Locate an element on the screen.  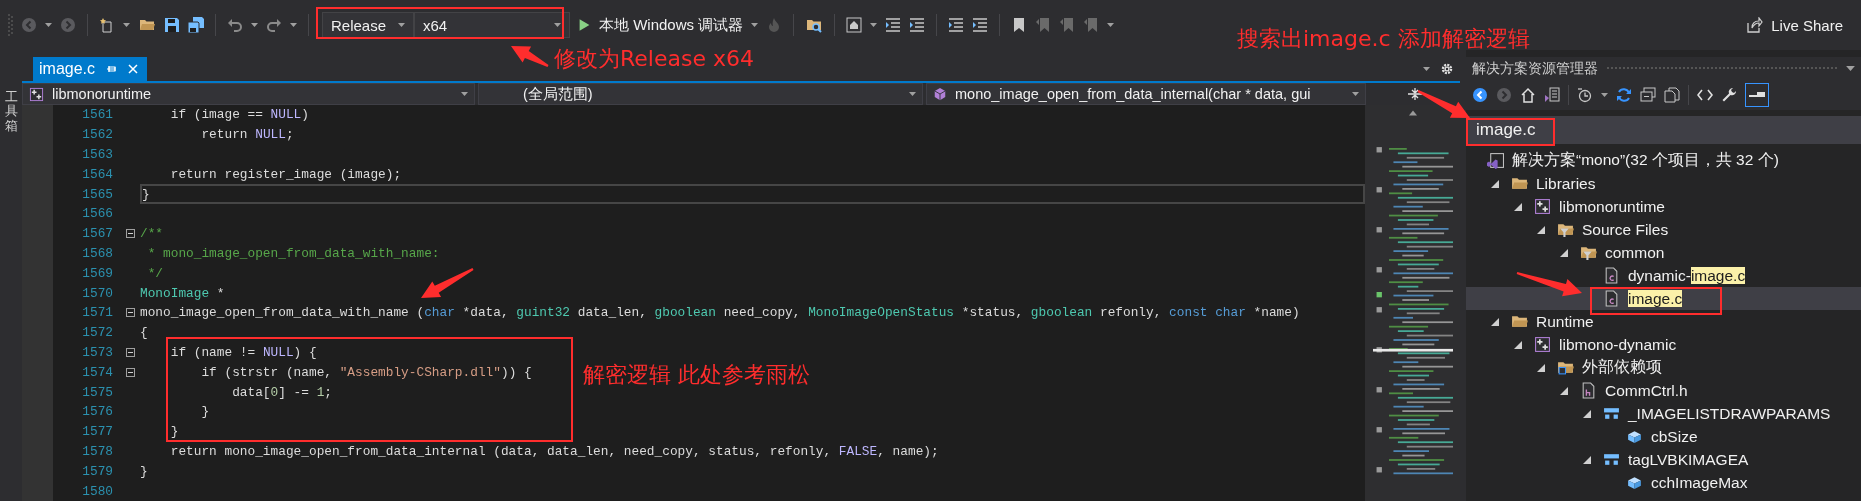
play-icon is located at coordinates (584, 25).